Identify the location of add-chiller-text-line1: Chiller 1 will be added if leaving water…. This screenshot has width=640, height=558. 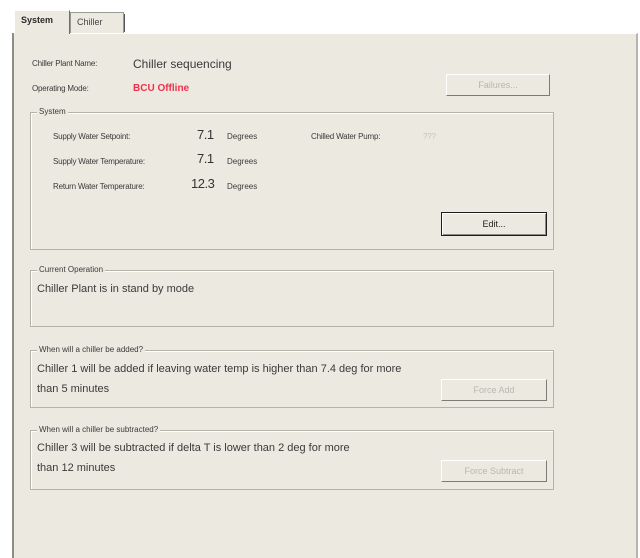
(219, 369).